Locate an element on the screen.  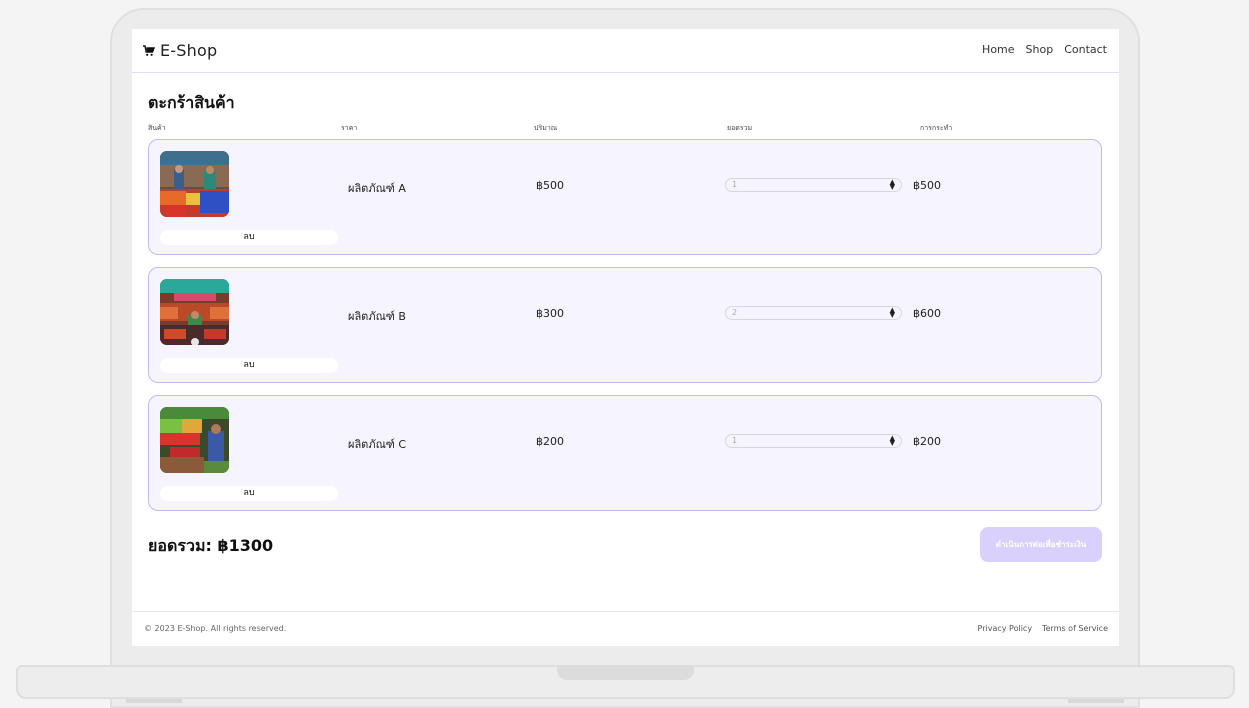
nav-shop-link: Shop is located at coordinates (1040, 49).